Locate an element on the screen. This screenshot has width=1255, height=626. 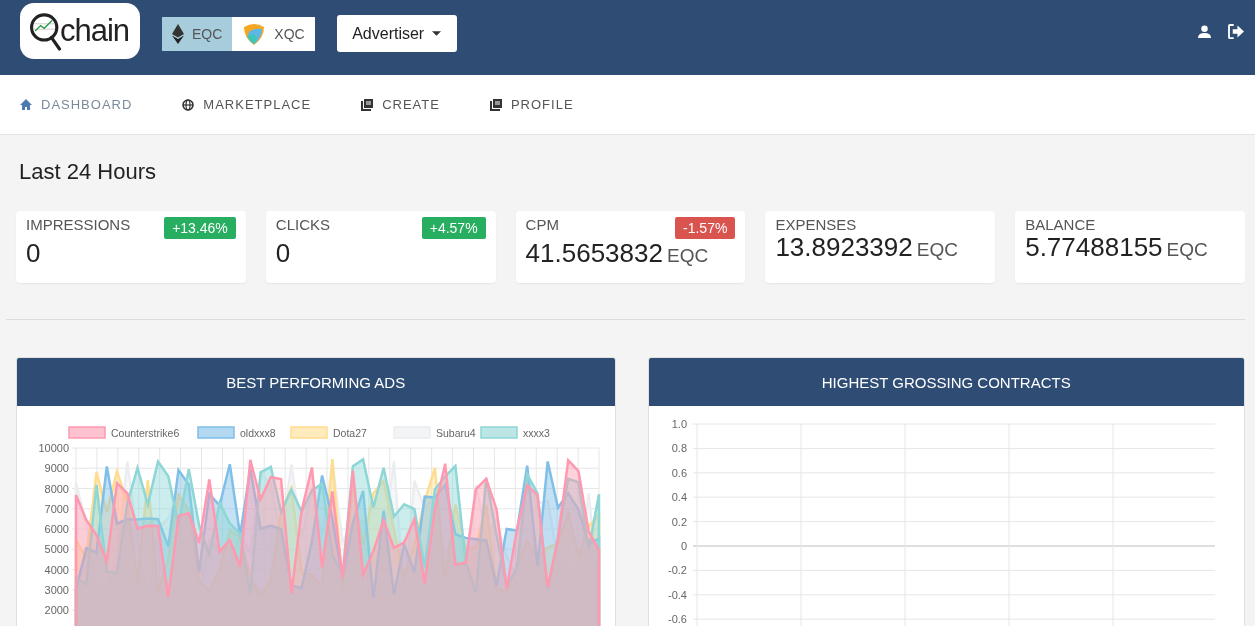
change-badge: +13.46% is located at coordinates (200, 228).